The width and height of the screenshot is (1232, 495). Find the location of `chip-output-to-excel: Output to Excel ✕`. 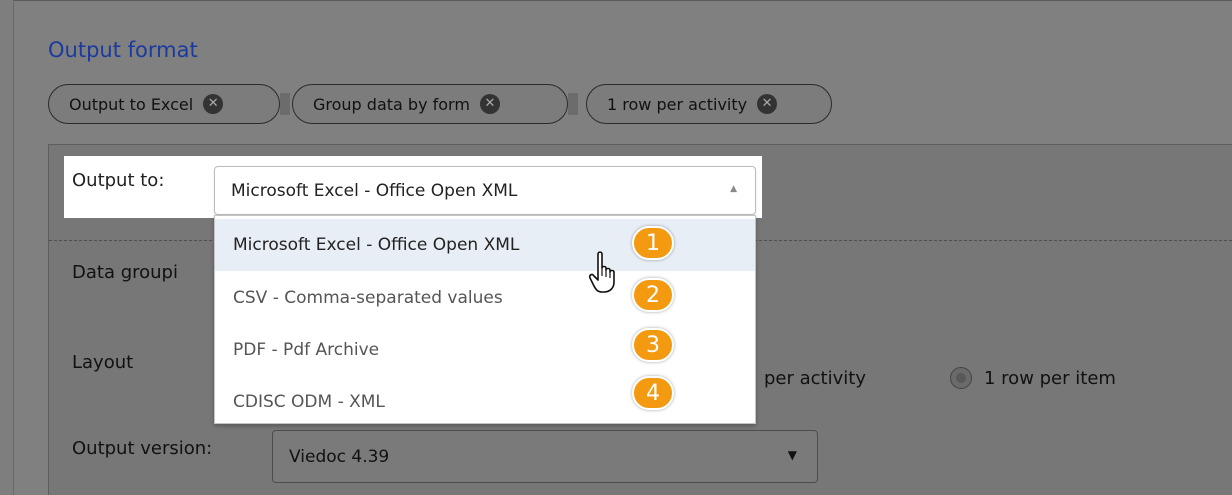

chip-output-to-excel: Output to Excel ✕ is located at coordinates (164, 104).